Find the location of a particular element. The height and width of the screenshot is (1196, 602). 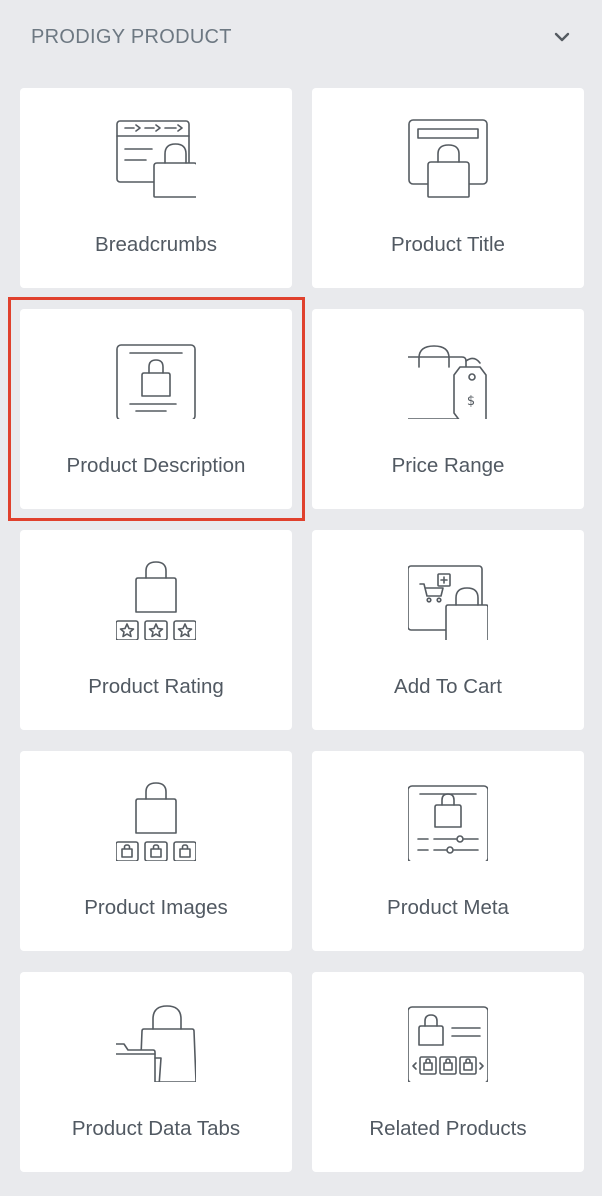

widget-label: Related Products is located at coordinates (448, 1128).